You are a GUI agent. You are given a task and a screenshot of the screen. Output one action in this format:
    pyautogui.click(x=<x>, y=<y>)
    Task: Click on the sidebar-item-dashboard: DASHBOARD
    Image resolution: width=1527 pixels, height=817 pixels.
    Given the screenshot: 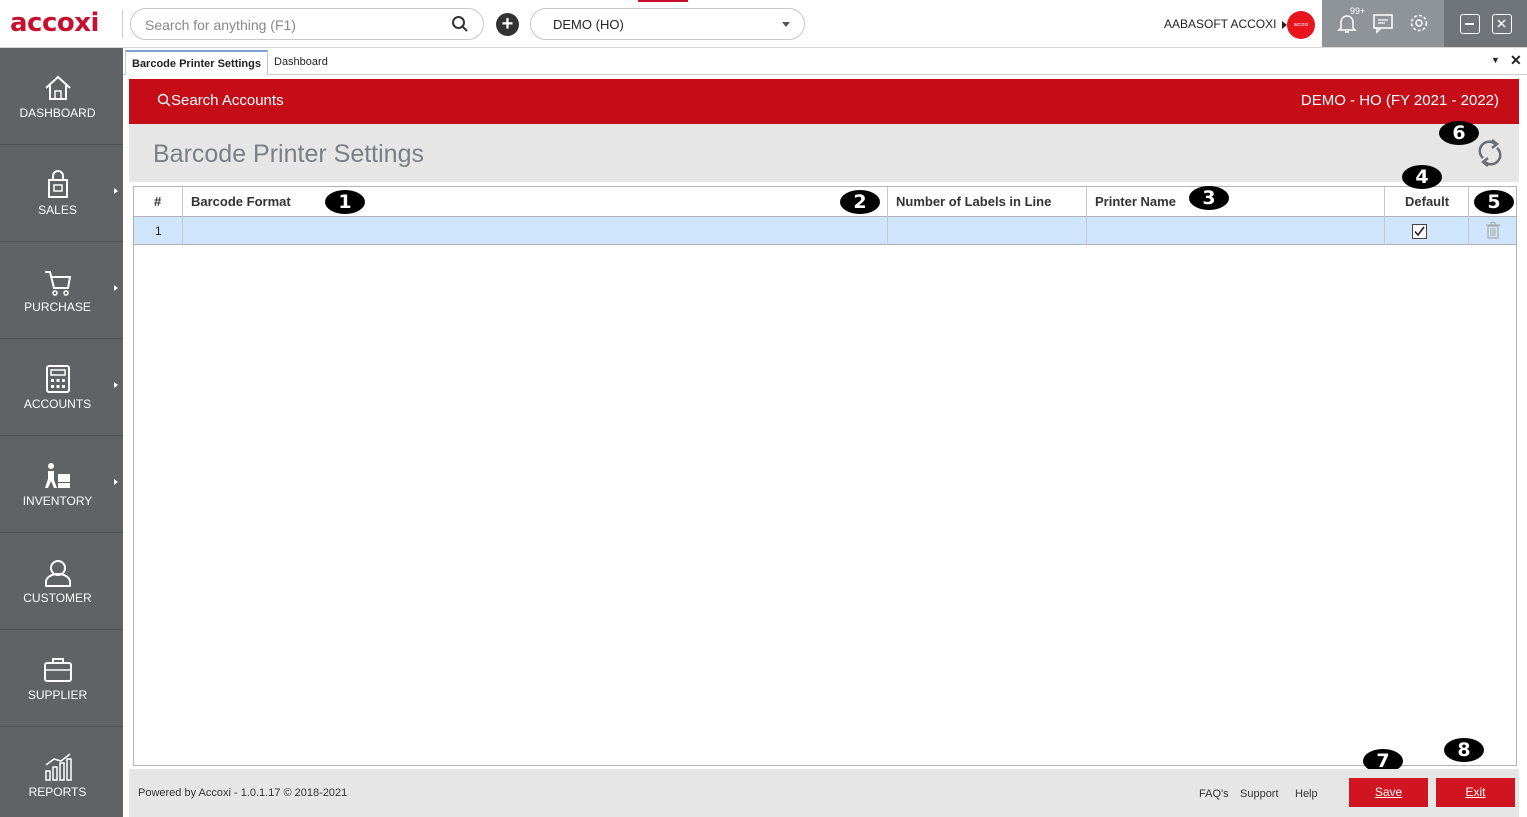 What is the action you would take?
    pyautogui.click(x=61, y=96)
    